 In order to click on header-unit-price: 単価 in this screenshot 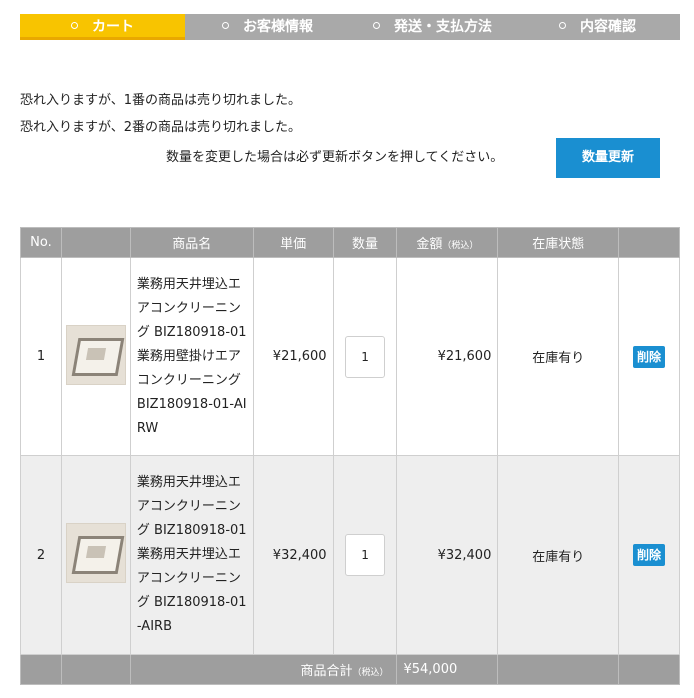, I will do `click(293, 242)`.